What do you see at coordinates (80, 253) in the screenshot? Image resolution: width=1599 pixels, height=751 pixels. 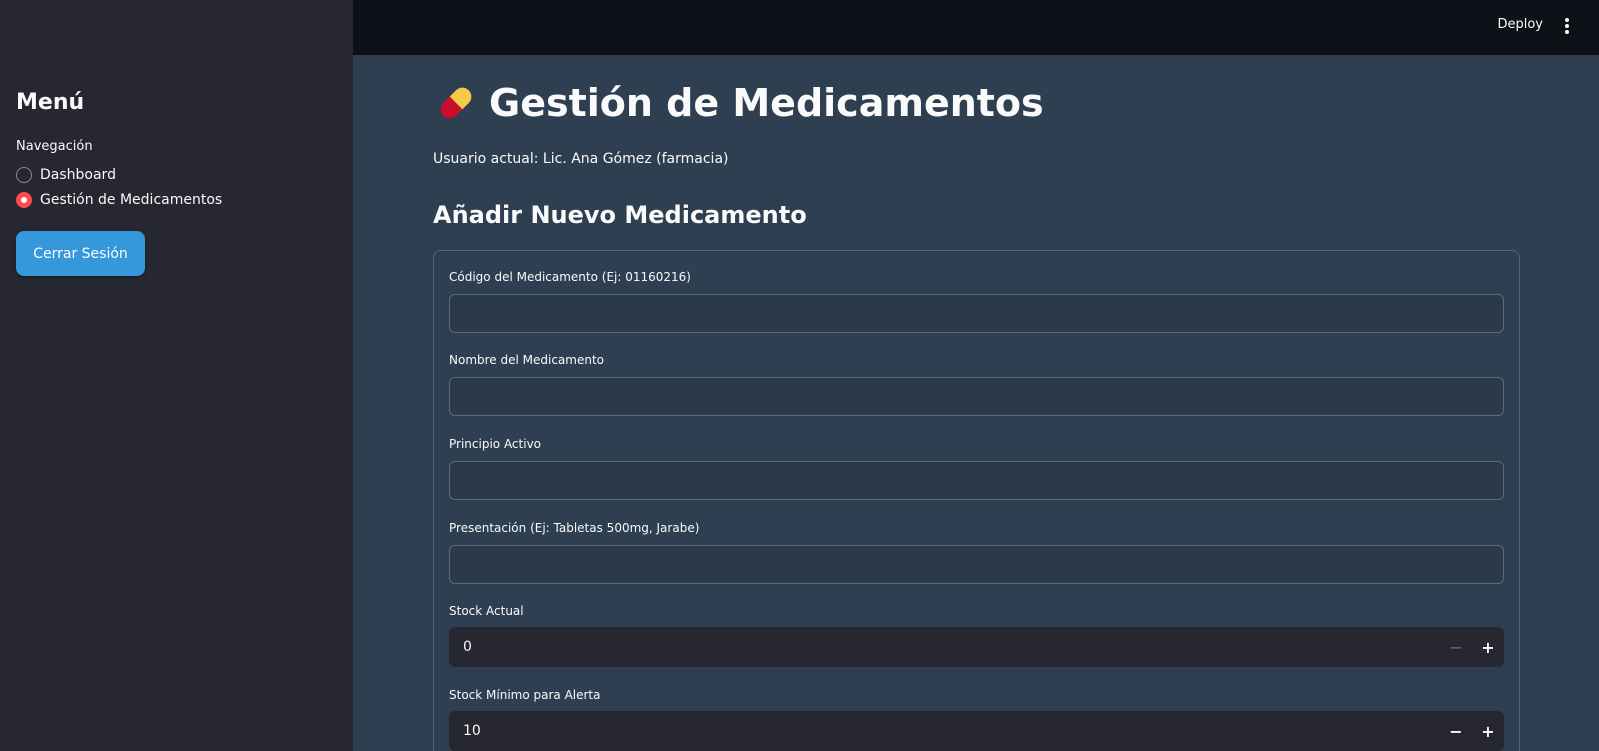 I see `logout-button: Cerrar Sesión` at bounding box center [80, 253].